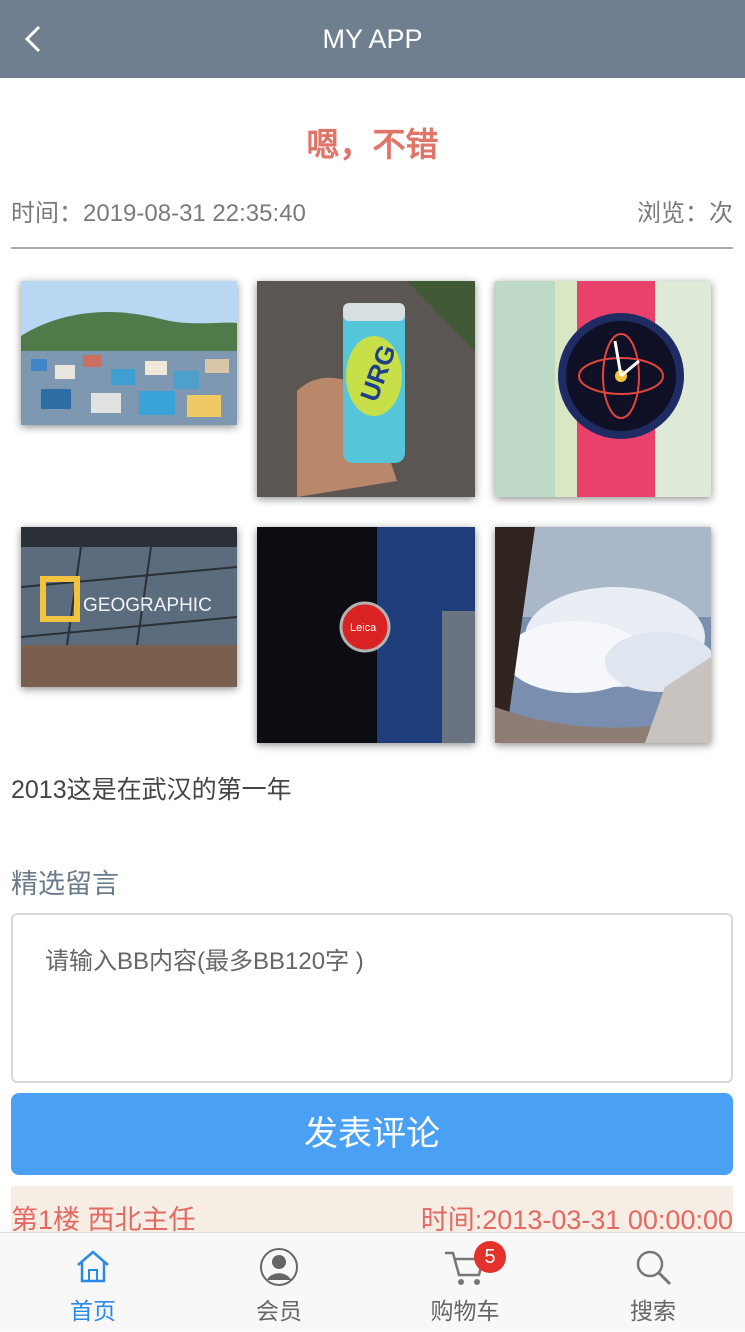 The width and height of the screenshot is (745, 1332). I want to click on view-count: 浏览：次, so click(685, 213).